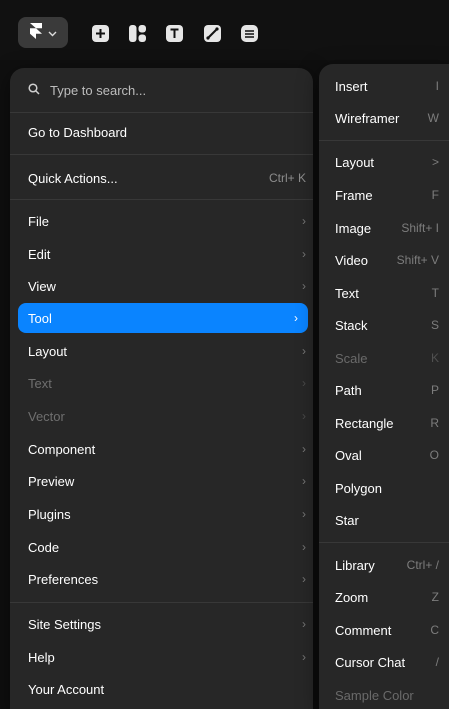 Image resolution: width=449 pixels, height=709 pixels. I want to click on shortcut-label: C, so click(434, 630).